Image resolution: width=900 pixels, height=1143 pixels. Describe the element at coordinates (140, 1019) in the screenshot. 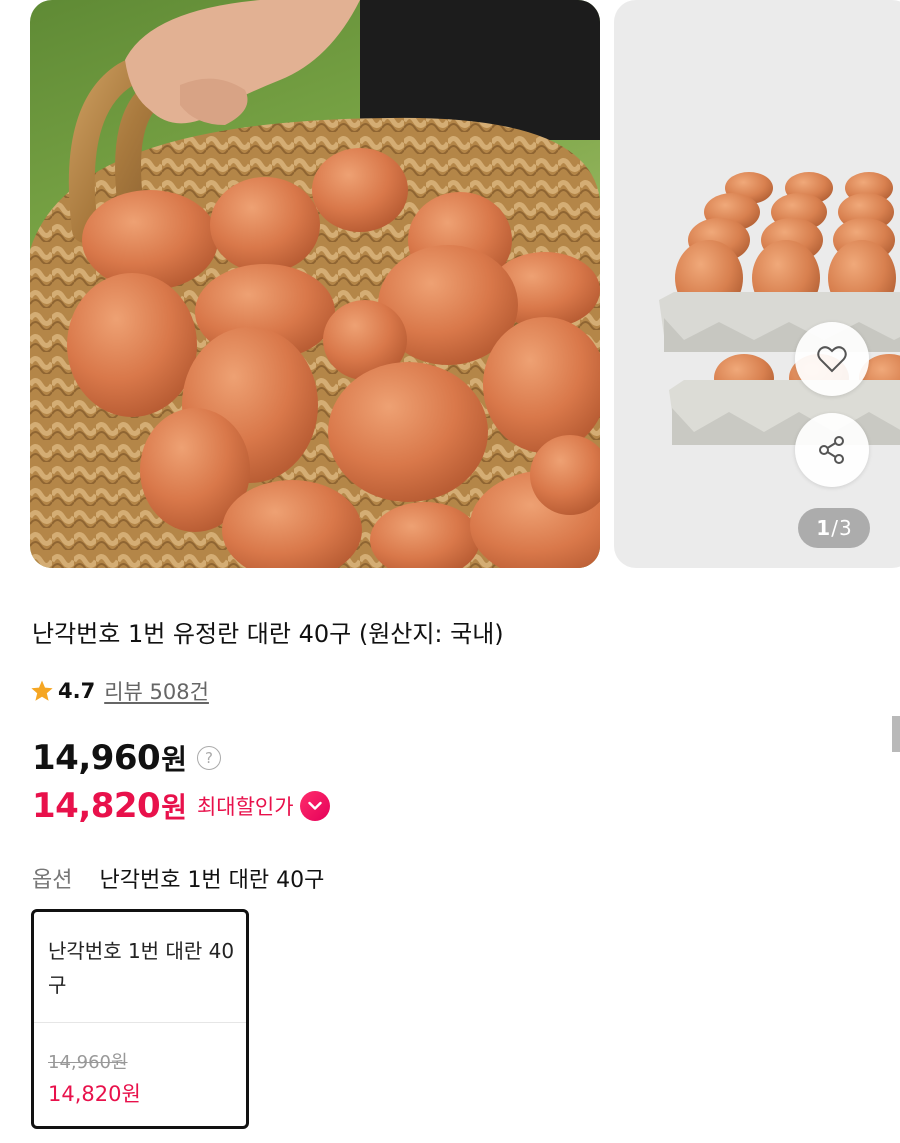

I see `option-card-selected: 난각번호 1번 대란 40구 14,960원 14,820원` at that location.